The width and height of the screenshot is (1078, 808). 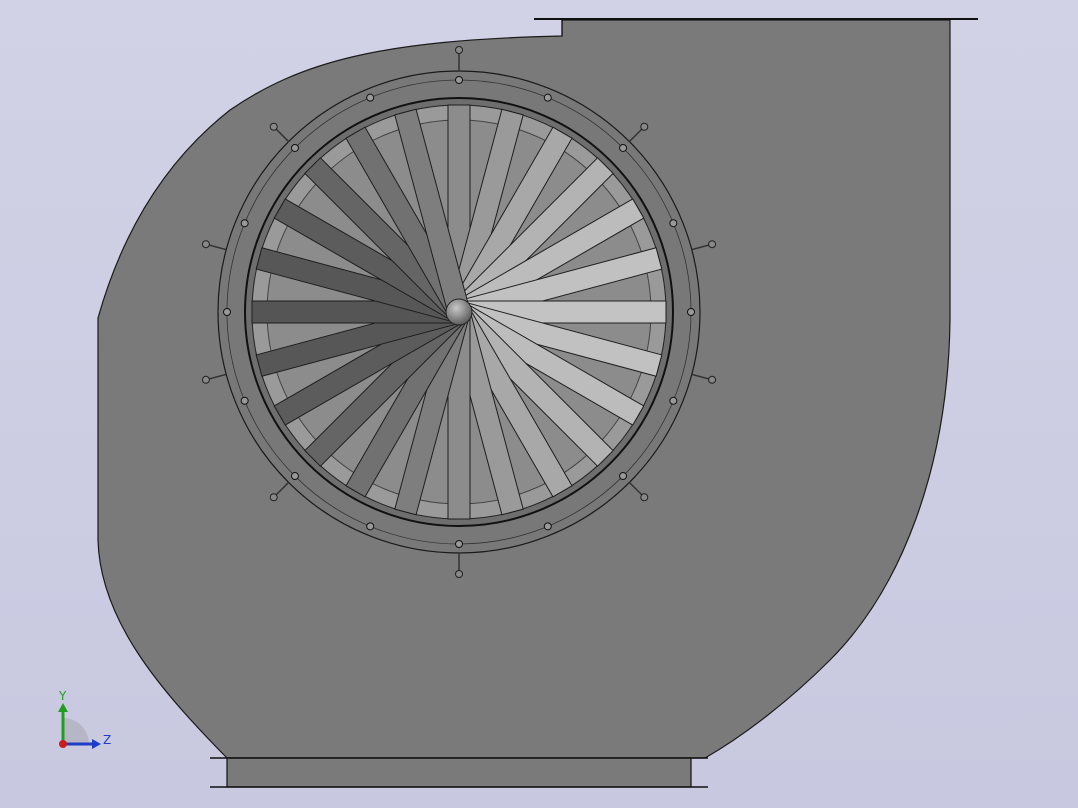 What do you see at coordinates (459, 312) in the screenshot?
I see `impeller-hub` at bounding box center [459, 312].